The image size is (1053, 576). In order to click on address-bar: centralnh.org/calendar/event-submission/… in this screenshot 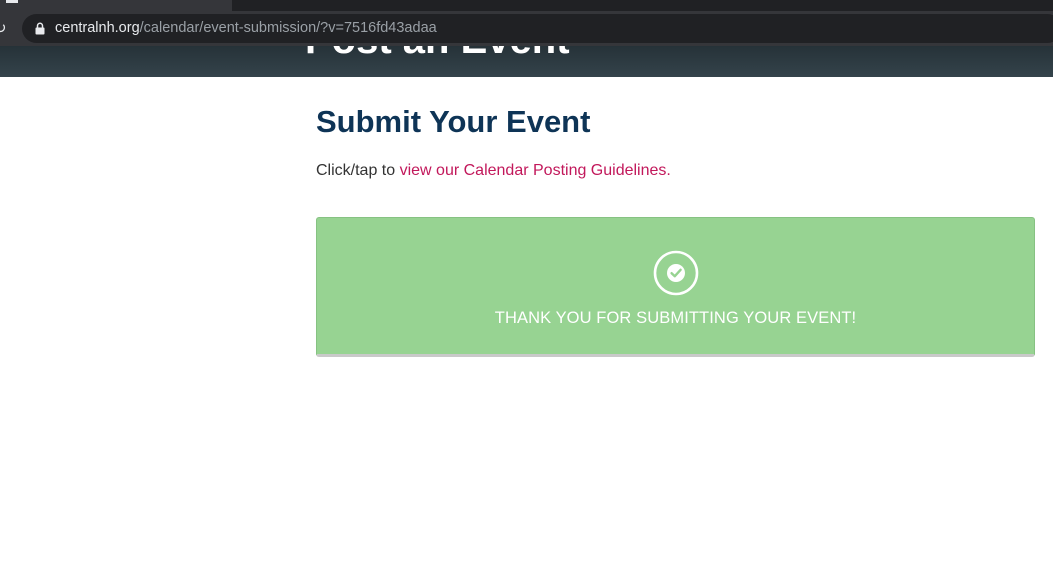, I will do `click(537, 28)`.